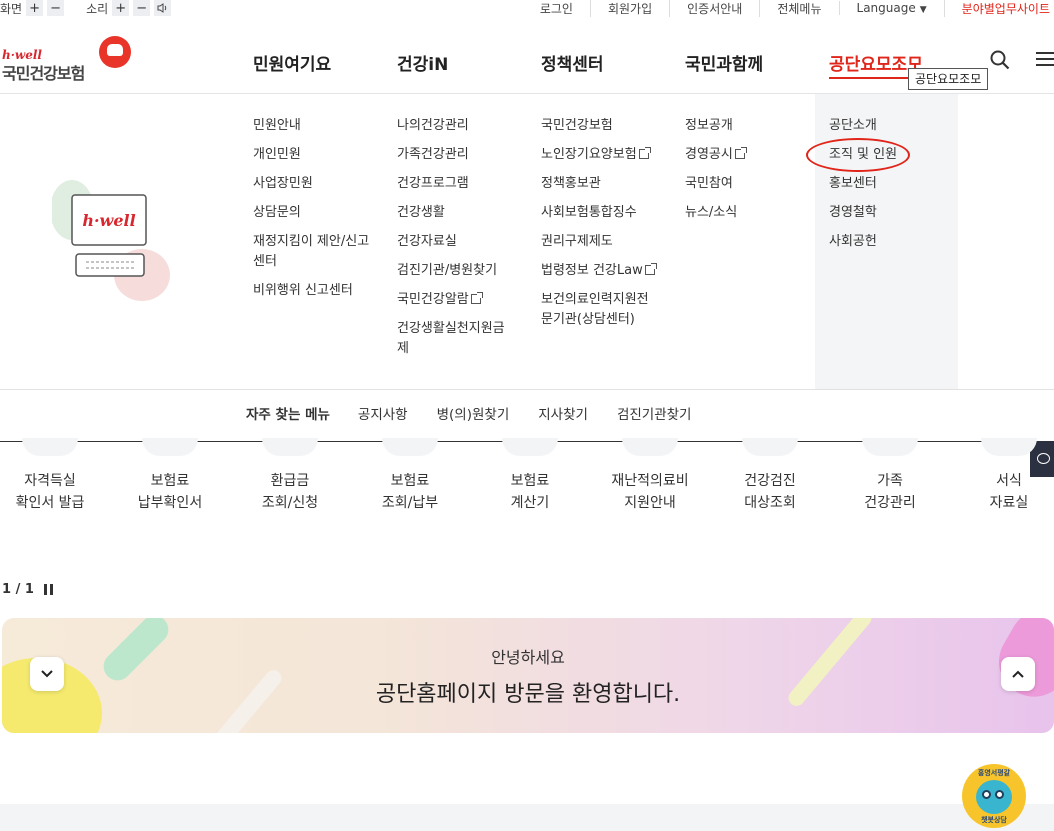 This screenshot has height=831, width=1054. I want to click on service-line1: 재난적의료비, so click(650, 481).